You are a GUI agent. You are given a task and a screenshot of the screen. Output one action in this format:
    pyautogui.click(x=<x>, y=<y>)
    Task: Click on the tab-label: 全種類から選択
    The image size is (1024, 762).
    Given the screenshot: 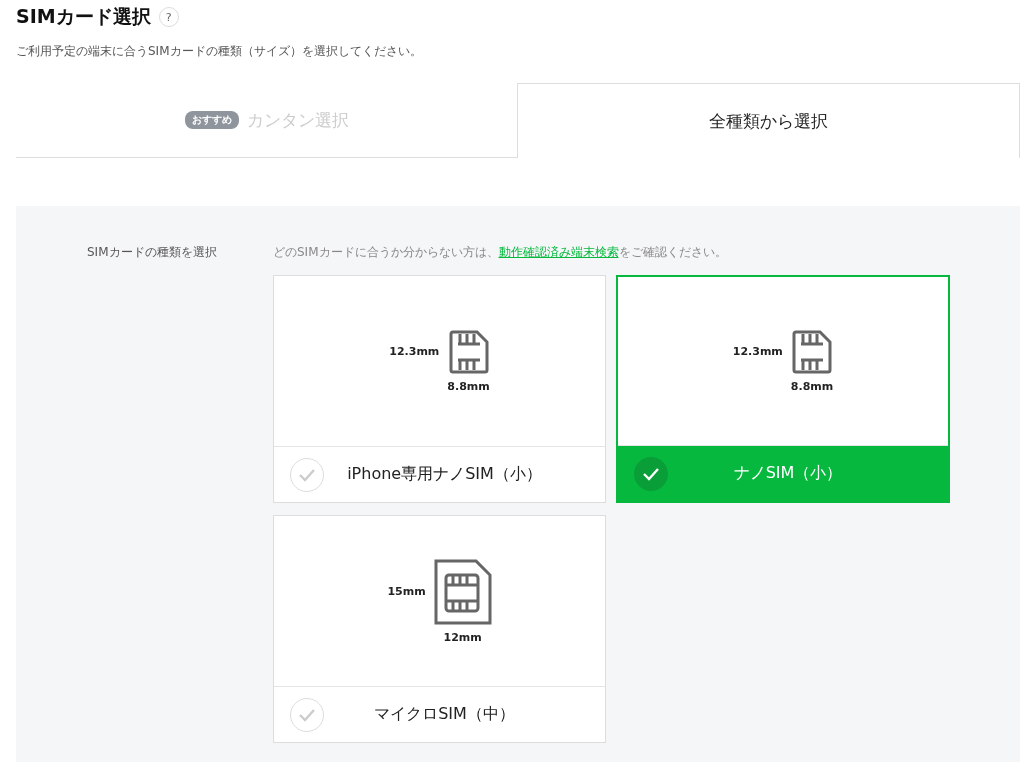 What is the action you would take?
    pyautogui.click(x=768, y=121)
    